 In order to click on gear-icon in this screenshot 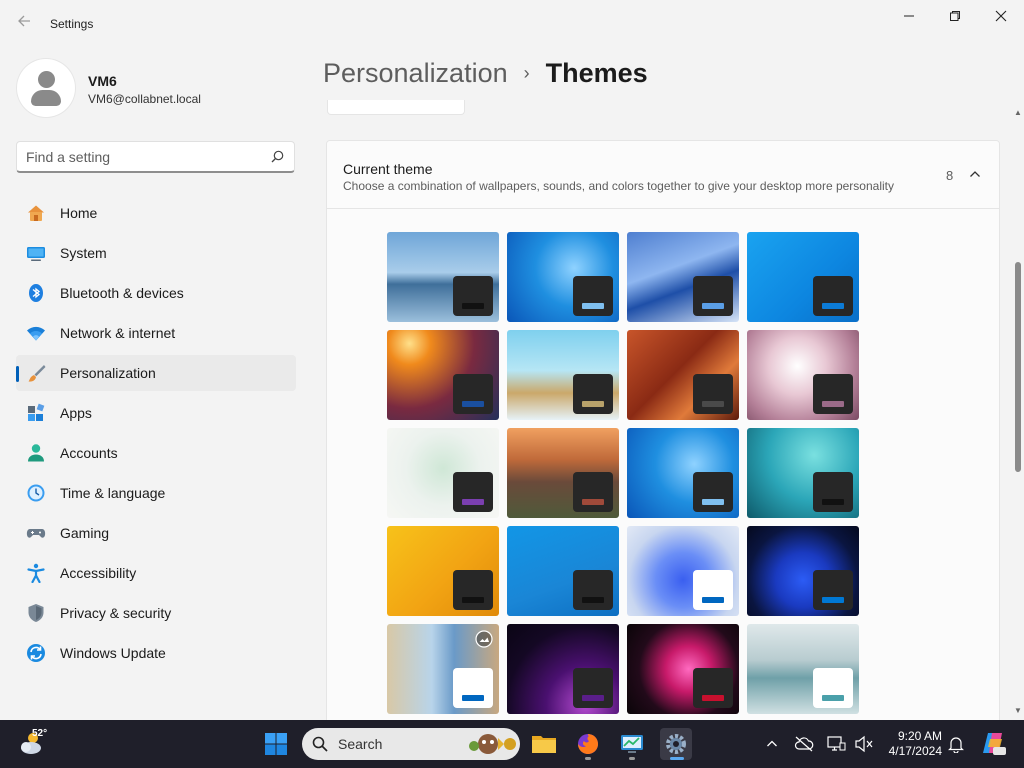, I will do `click(676, 744)`.